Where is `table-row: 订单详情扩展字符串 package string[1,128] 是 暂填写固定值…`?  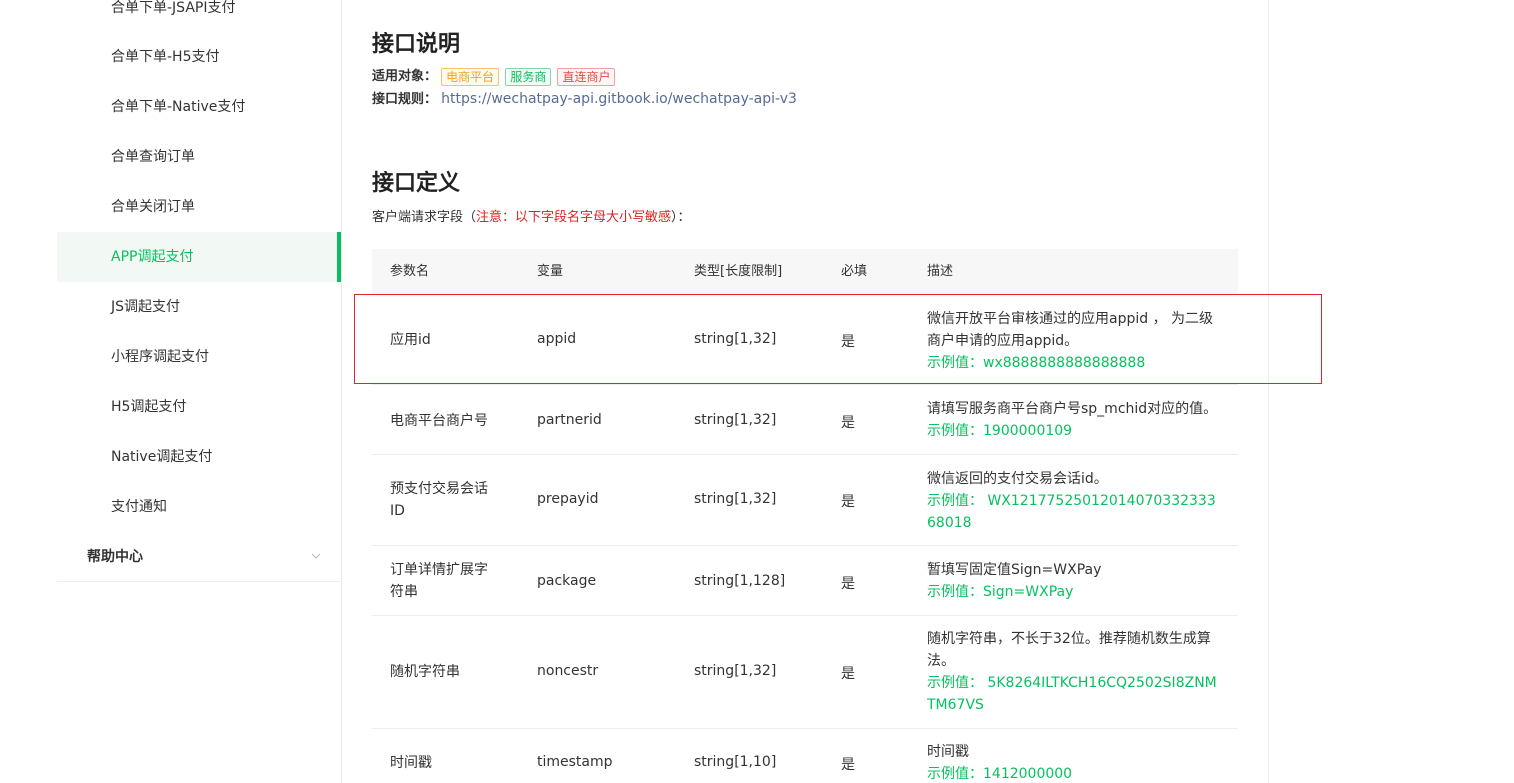
table-row: 订单详情扩展字符串 package string[1,128] 是 暂填写固定值… is located at coordinates (805, 581).